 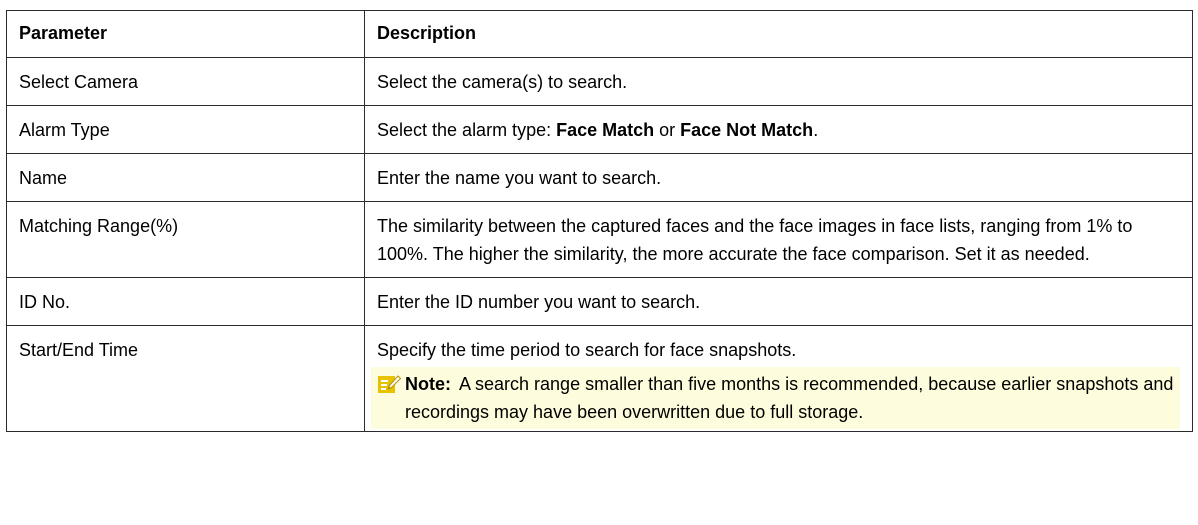 What do you see at coordinates (185, 239) in the screenshot?
I see `parameter-cell: Matching Range(%)` at bounding box center [185, 239].